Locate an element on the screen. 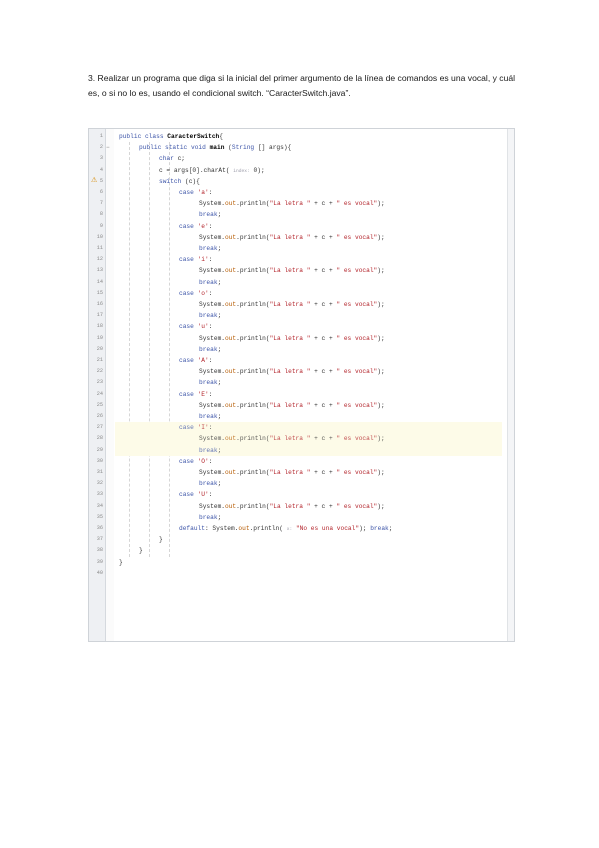 The image size is (599, 848). scroll-marker-strip is located at coordinates (510, 385).